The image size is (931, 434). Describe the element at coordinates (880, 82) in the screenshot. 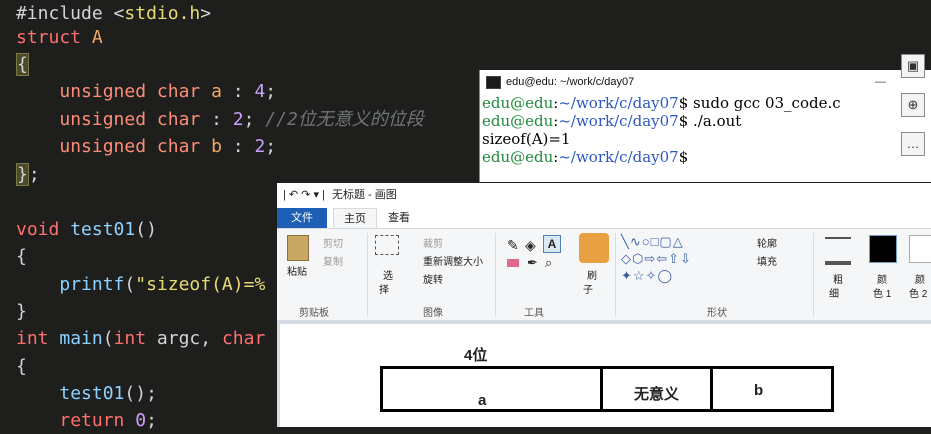

I see `minimize-button: —` at that location.